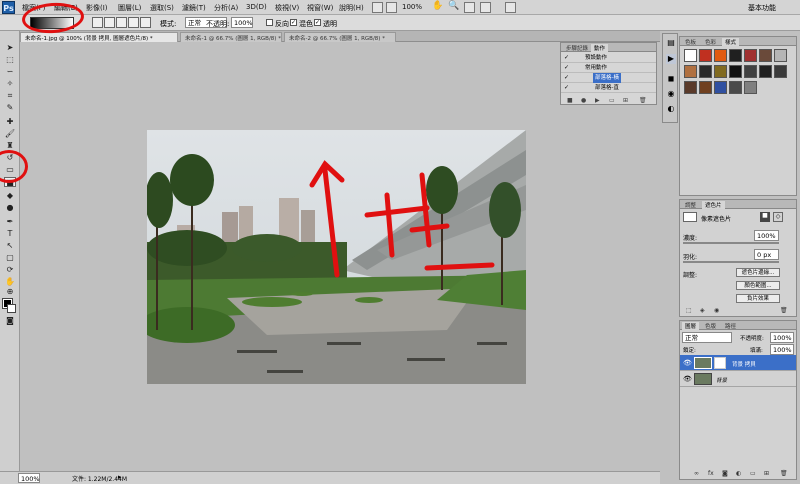  Describe the element at coordinates (120, 477) in the screenshot. I see `status-menu-icon: ▸` at that location.